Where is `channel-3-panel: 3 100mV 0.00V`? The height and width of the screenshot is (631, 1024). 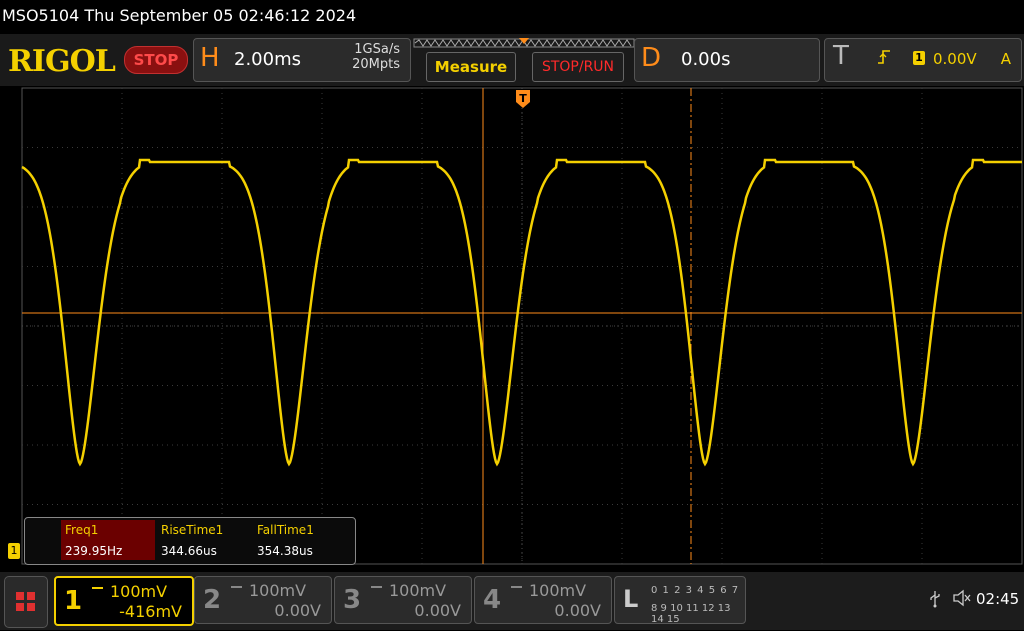 channel-3-panel: 3 100mV 0.00V is located at coordinates (403, 600).